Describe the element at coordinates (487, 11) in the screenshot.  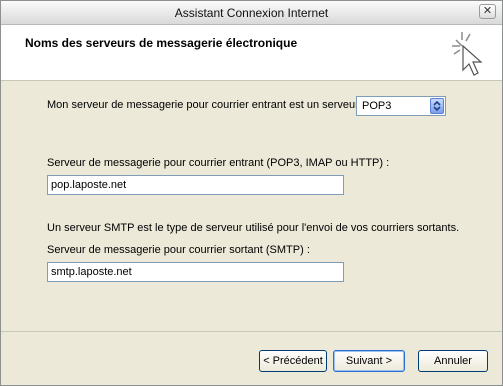
I see `close-icon: ✕` at that location.